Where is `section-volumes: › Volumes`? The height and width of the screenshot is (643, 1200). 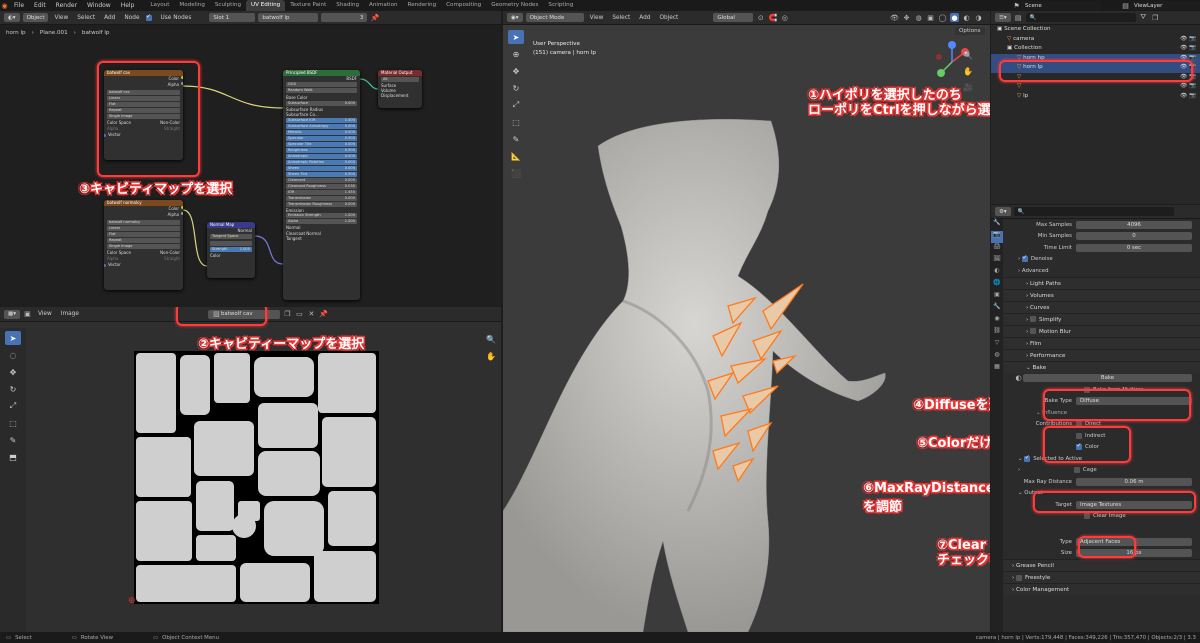
section-volumes: › Volumes is located at coordinates (1102, 294).